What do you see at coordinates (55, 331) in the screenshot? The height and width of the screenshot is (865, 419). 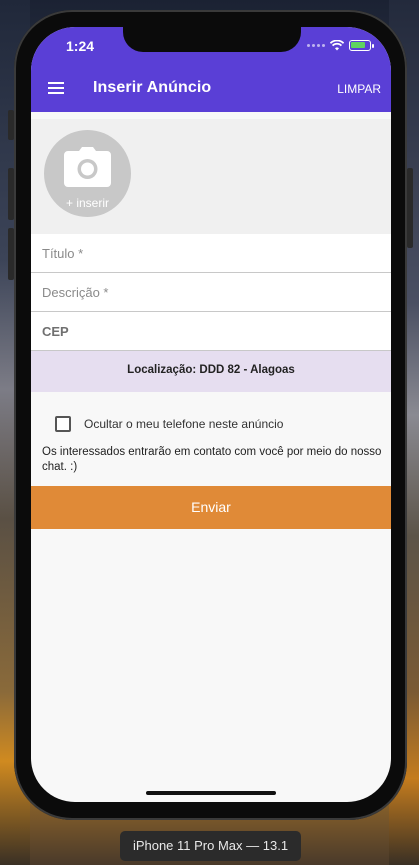 I see `cep-label: CEP` at bounding box center [55, 331].